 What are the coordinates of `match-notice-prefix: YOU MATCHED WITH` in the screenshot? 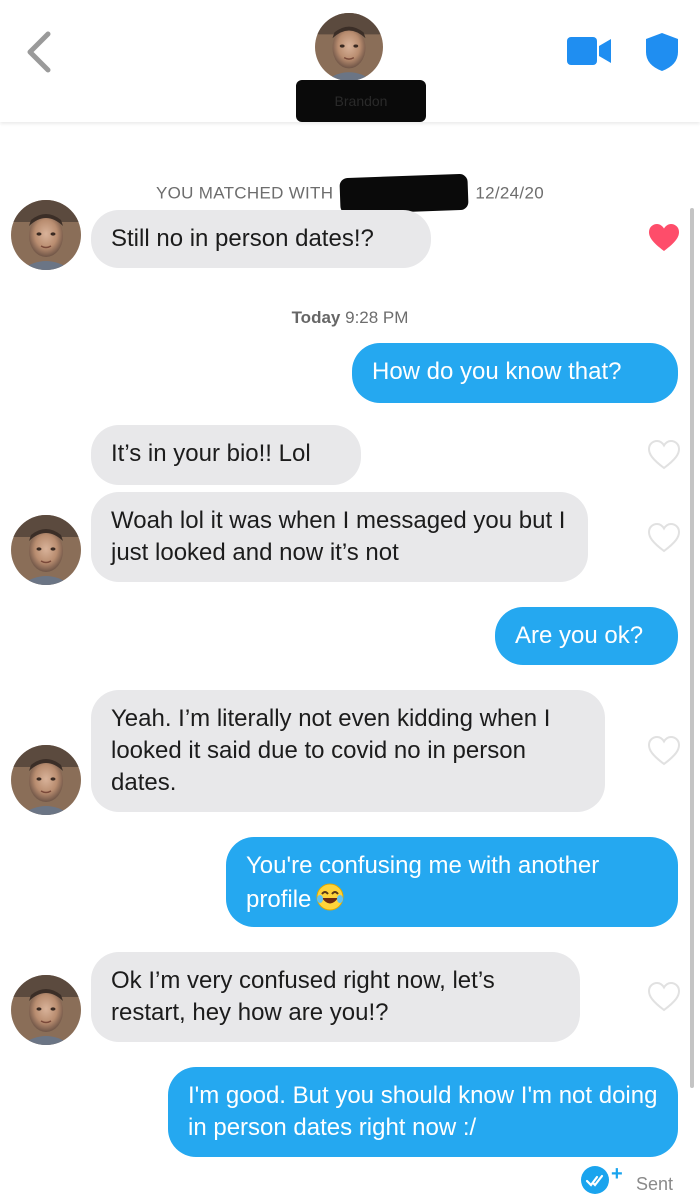 It's located at (245, 193).